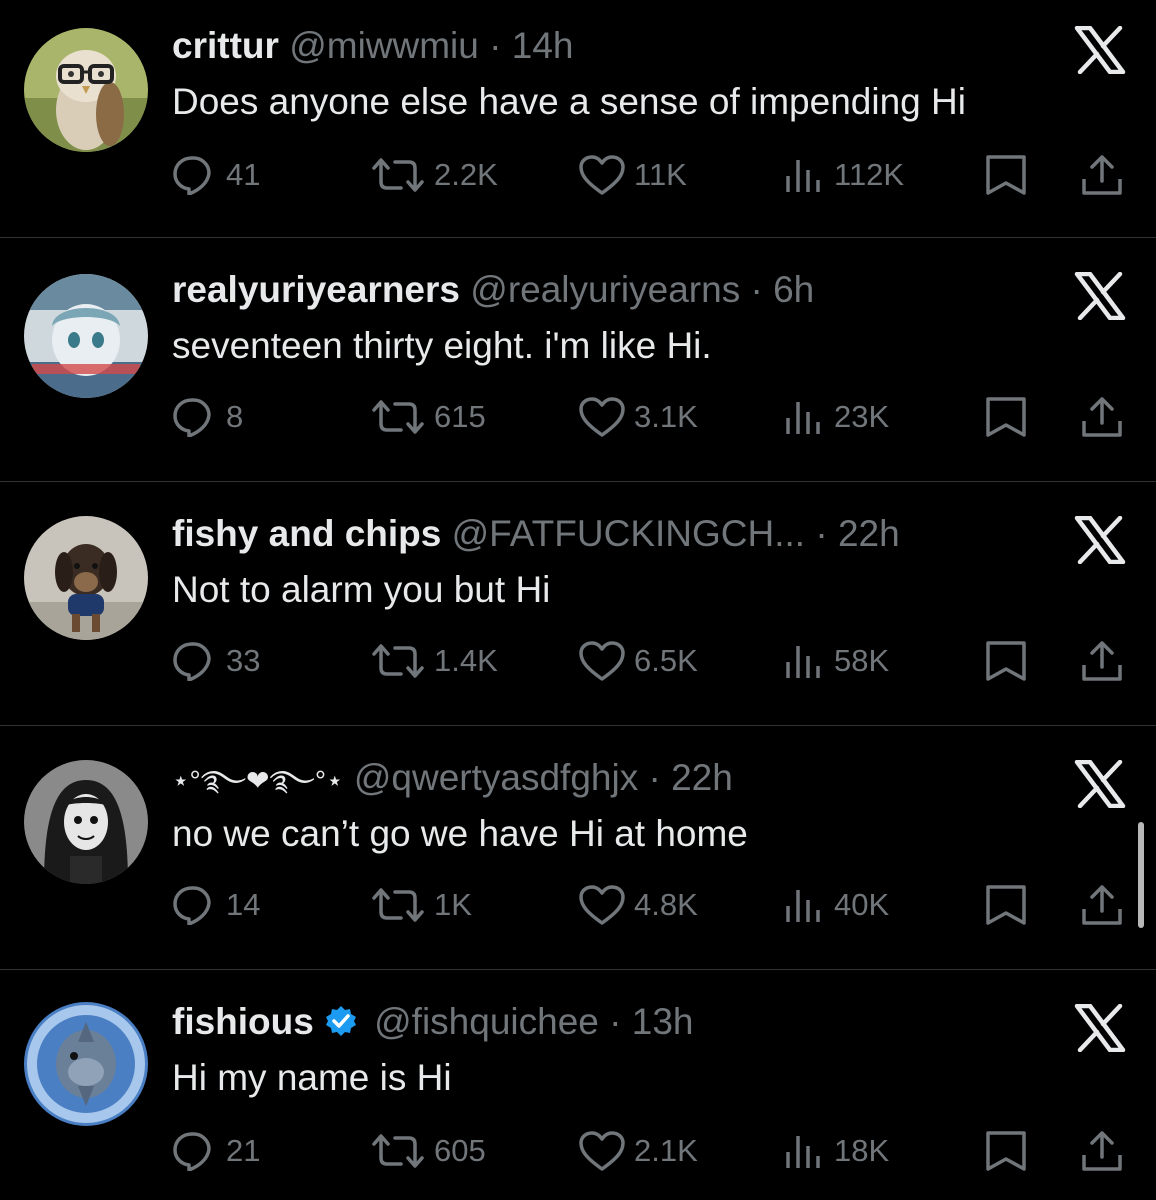 Image resolution: width=1156 pixels, height=1200 pixels. Describe the element at coordinates (638, 417) in the screenshot. I see `like-button: 3.1K` at that location.